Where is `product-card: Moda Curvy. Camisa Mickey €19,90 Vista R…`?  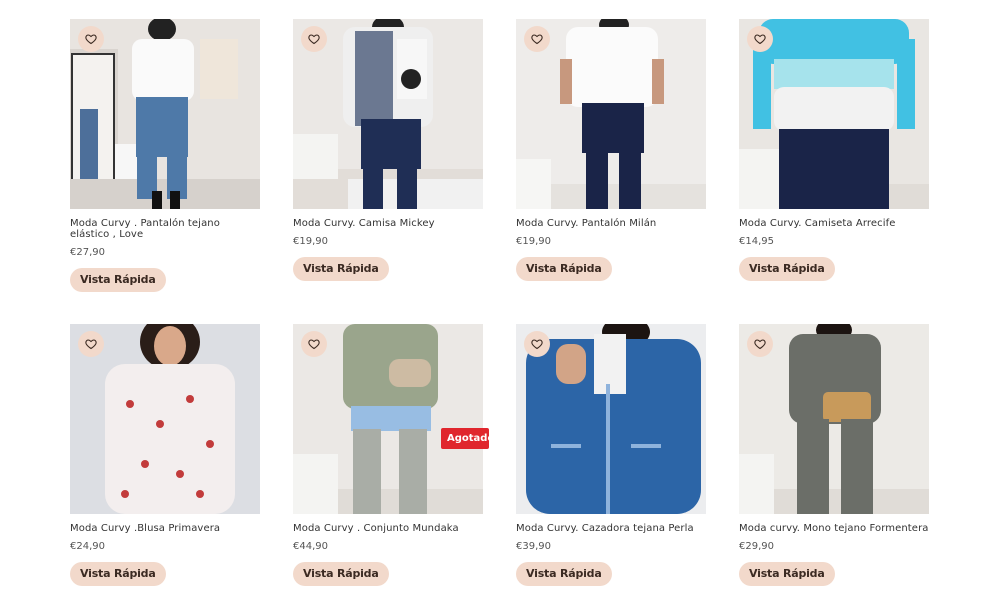
product-card: Moda Curvy. Camisa Mickey €19,90 Vista R… is located at coordinates (388, 150).